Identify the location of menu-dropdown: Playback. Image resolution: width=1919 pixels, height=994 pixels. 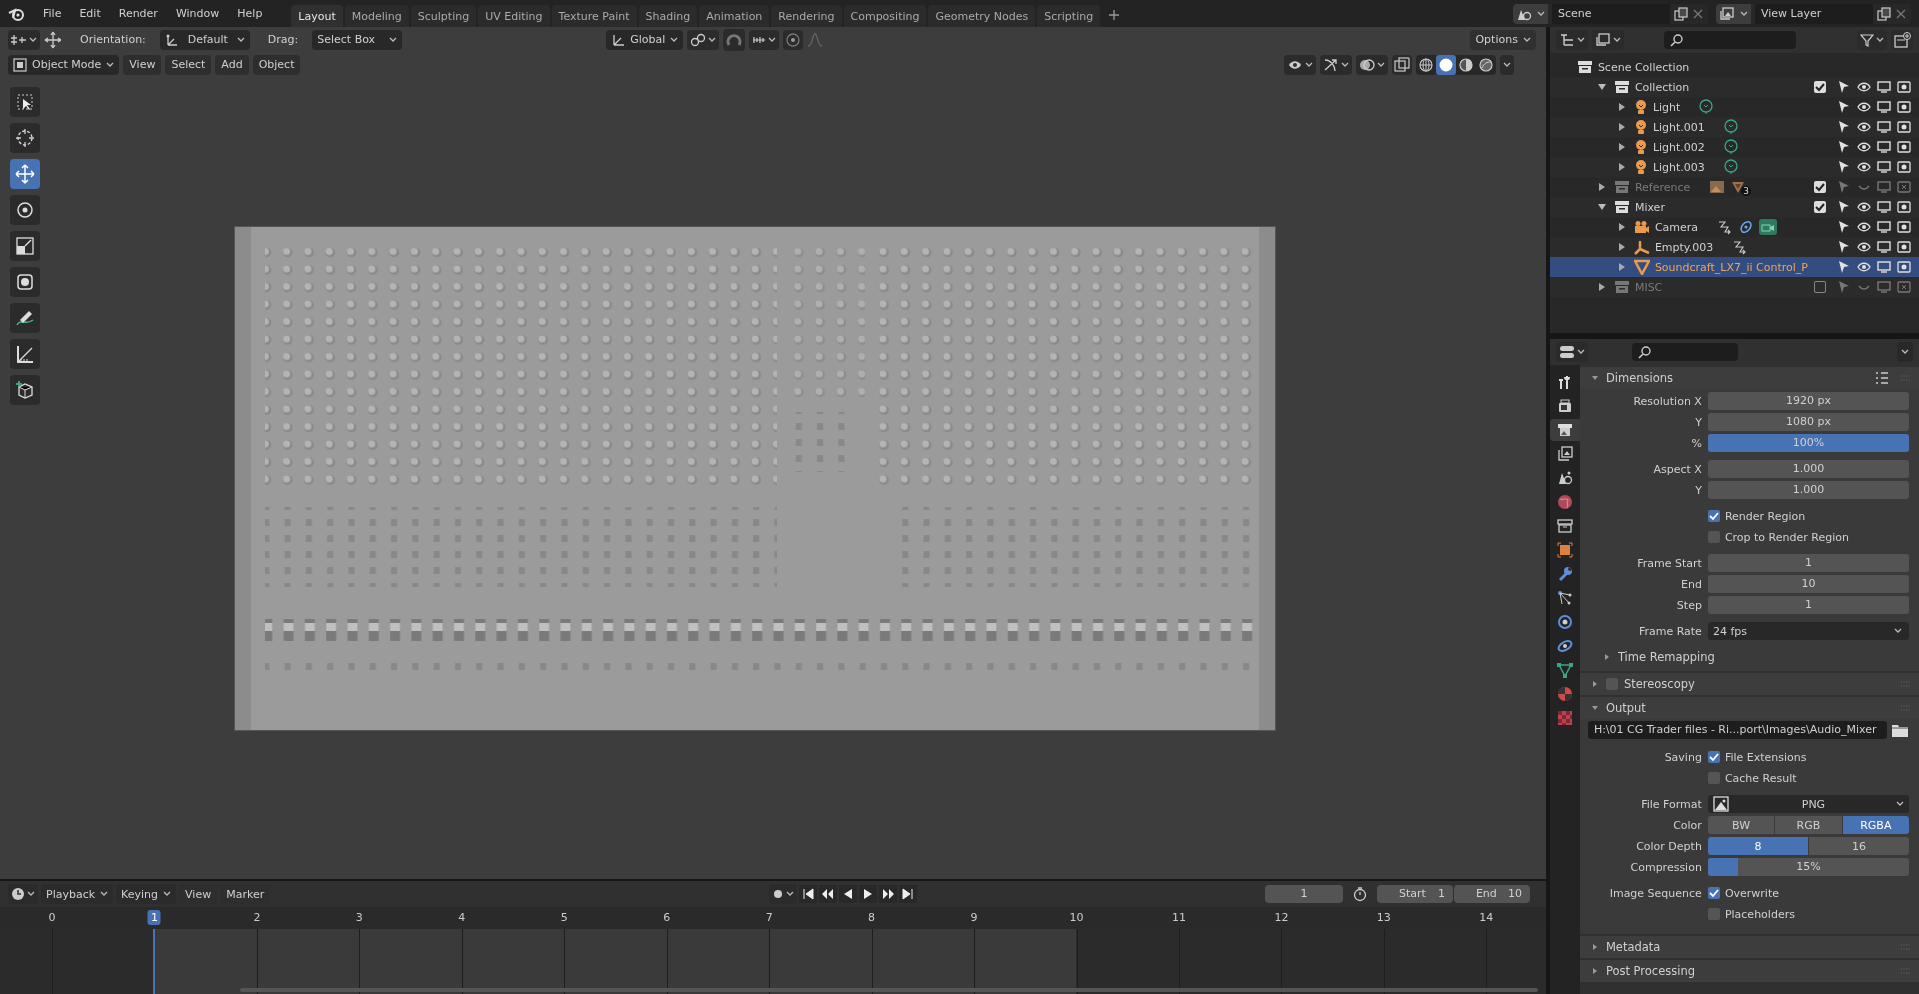
(77, 894).